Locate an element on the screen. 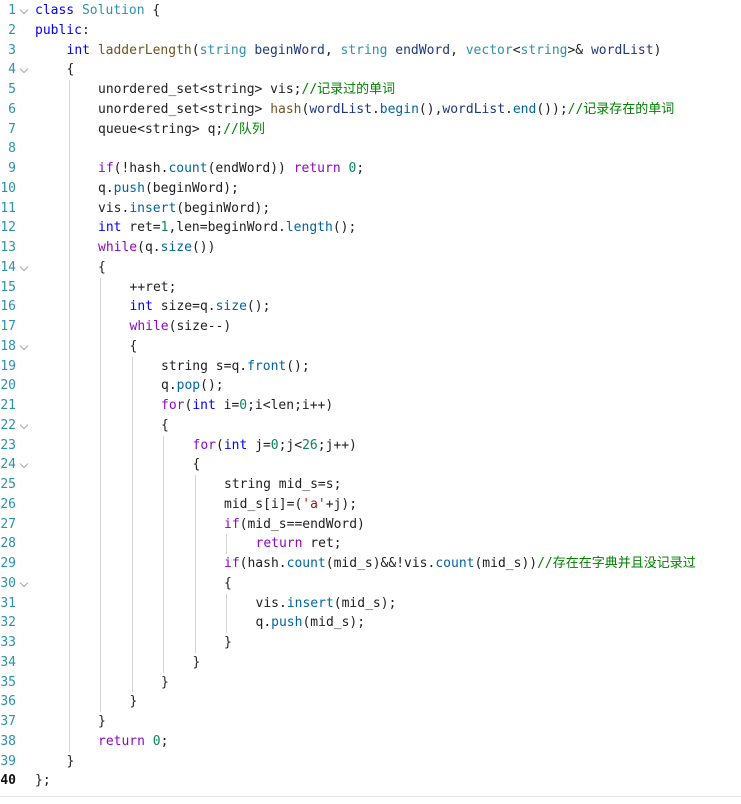  code-line: 22 { is located at coordinates (370, 426).